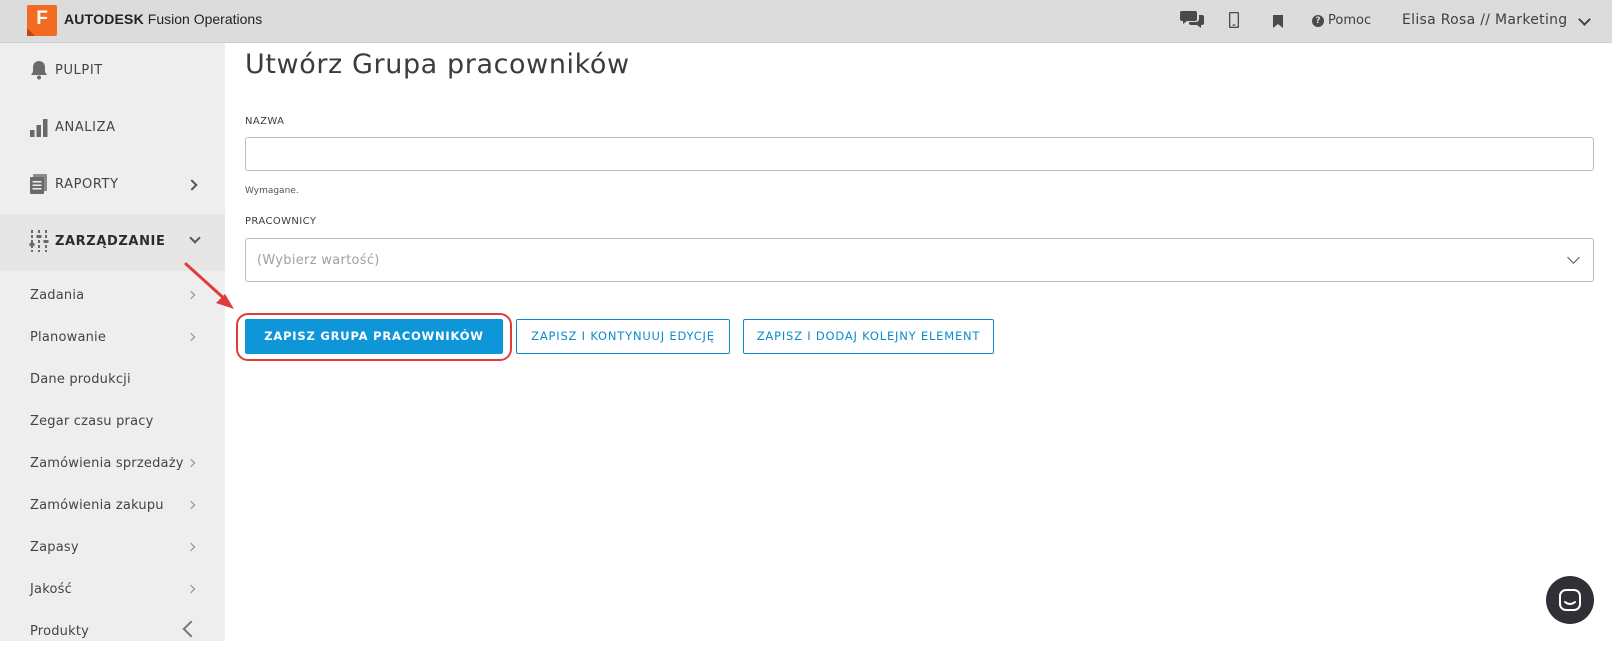 The width and height of the screenshot is (1612, 653). Describe the element at coordinates (1192, 21) in the screenshot. I see `chat-bubbles-icon` at that location.